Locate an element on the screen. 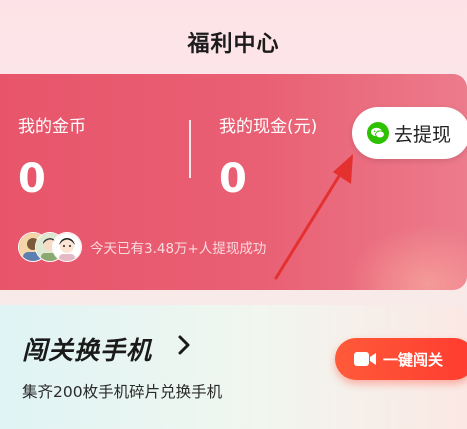 Image resolution: width=467 pixels, height=429 pixels. wechat-icon is located at coordinates (378, 133).